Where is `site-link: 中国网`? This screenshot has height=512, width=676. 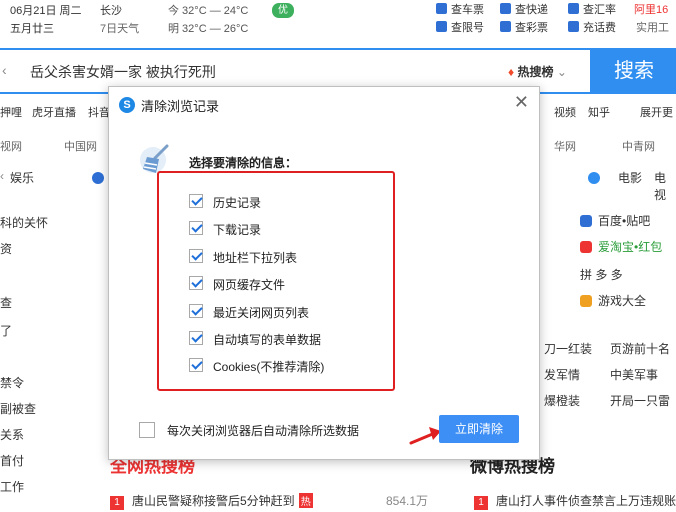
site-link: 中国网 is located at coordinates (80, 146).